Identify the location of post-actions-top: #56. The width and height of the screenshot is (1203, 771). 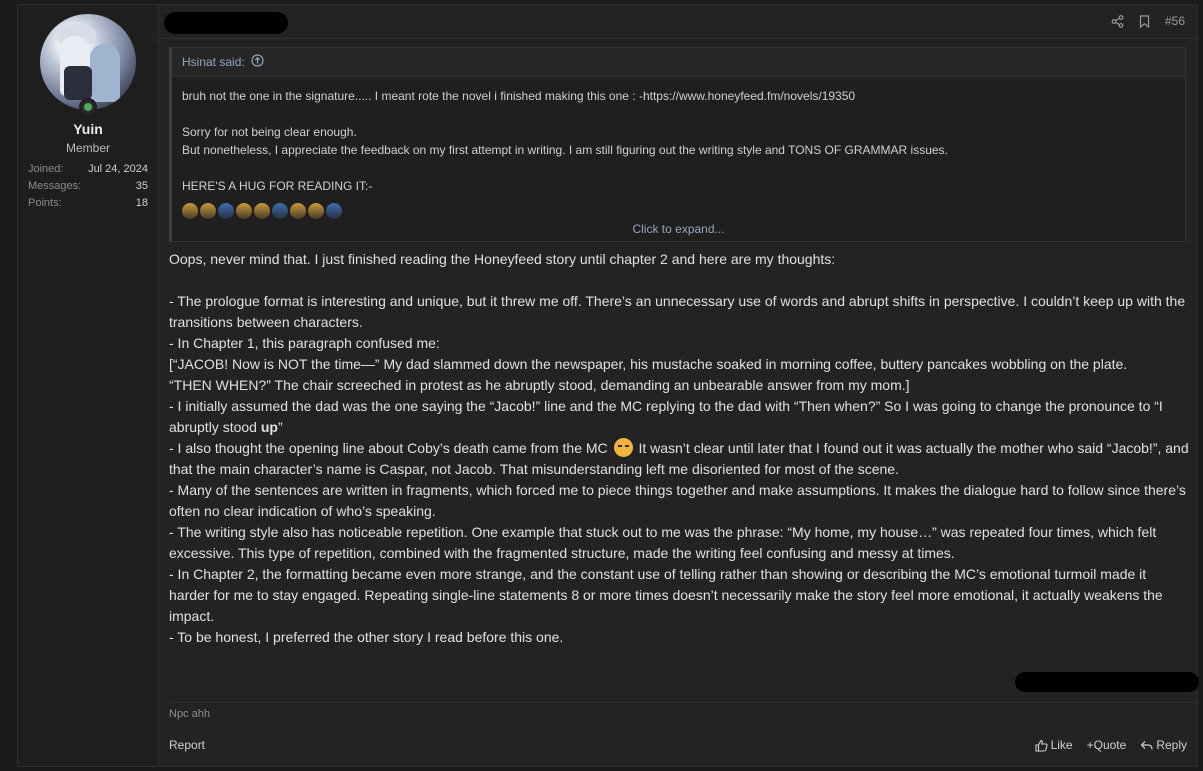
(1148, 21).